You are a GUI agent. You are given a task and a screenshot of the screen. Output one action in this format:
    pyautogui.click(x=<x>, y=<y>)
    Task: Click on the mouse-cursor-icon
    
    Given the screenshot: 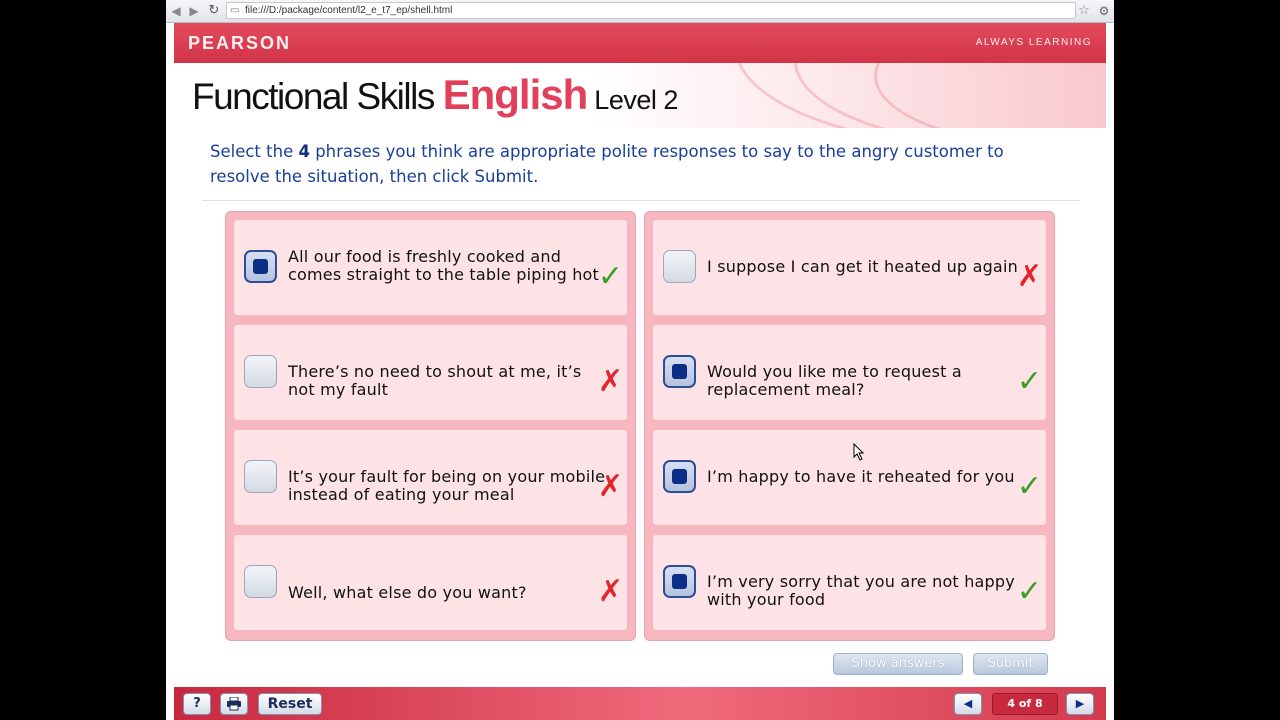 What is the action you would take?
    pyautogui.click(x=859, y=452)
    